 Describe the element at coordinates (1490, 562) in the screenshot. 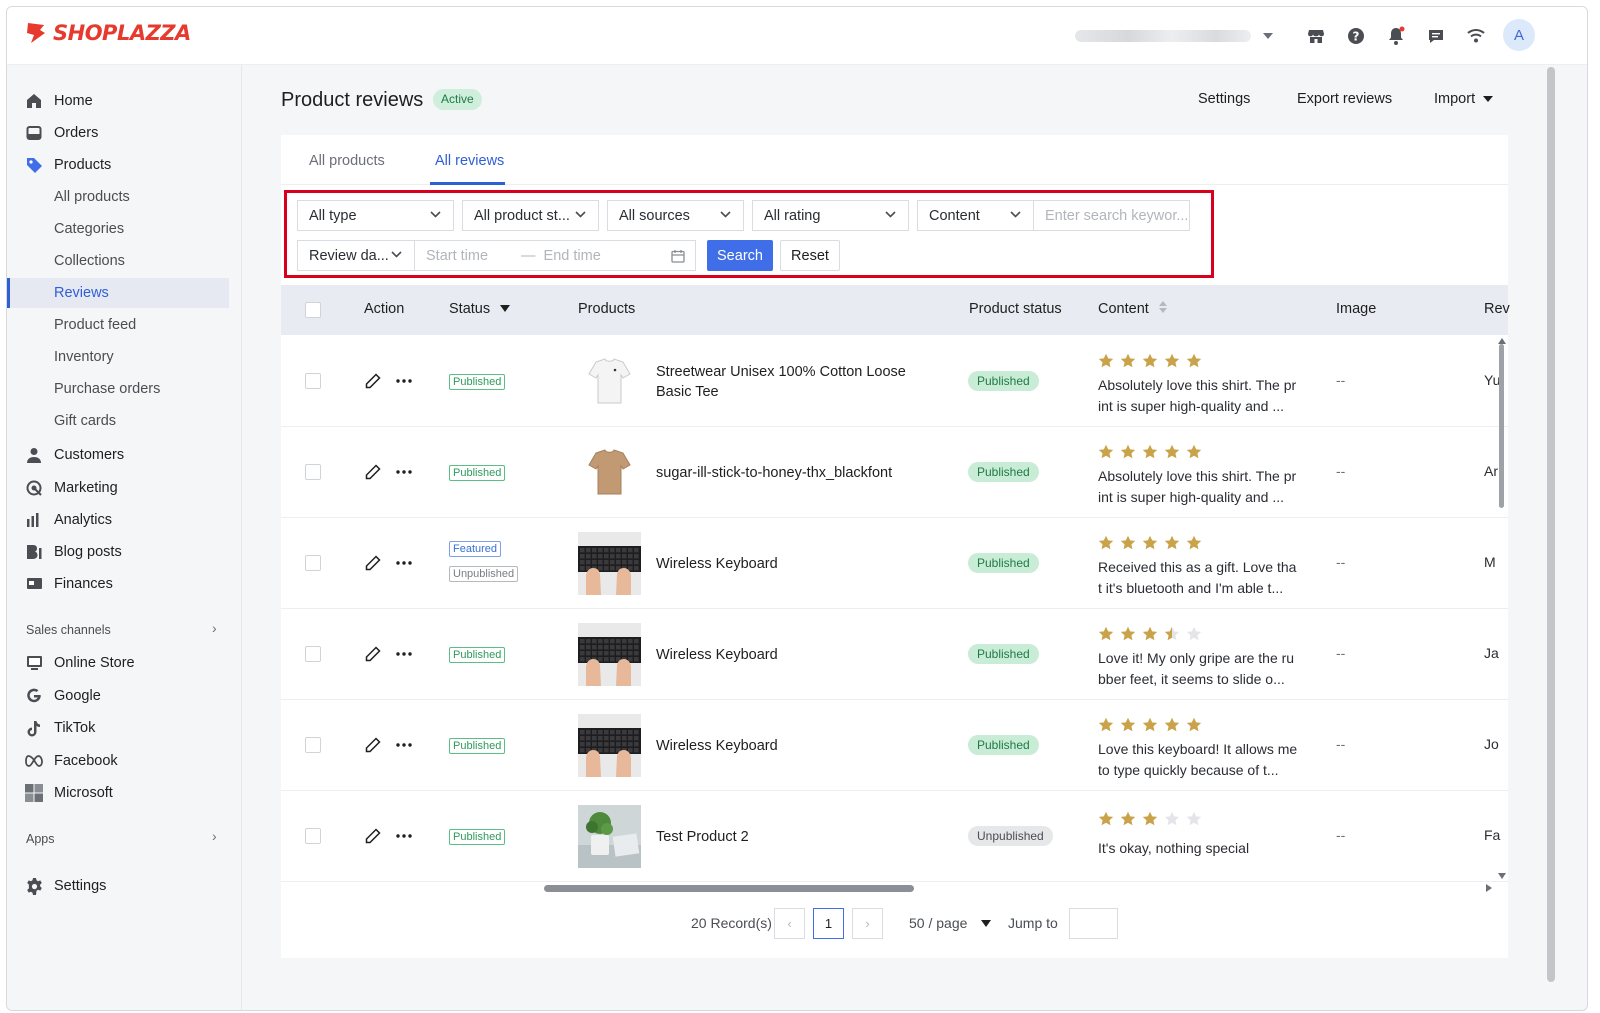

I see `reviewer-name: M` at that location.